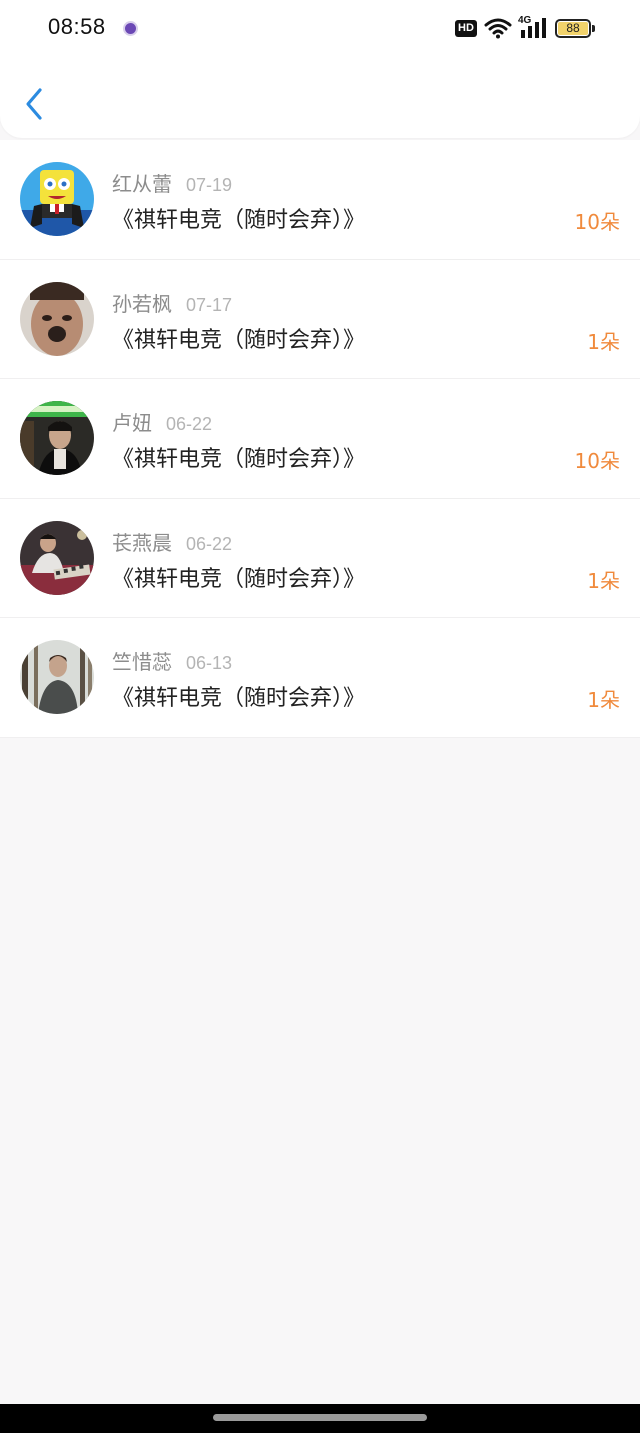  I want to click on back-button, so click(36, 104).